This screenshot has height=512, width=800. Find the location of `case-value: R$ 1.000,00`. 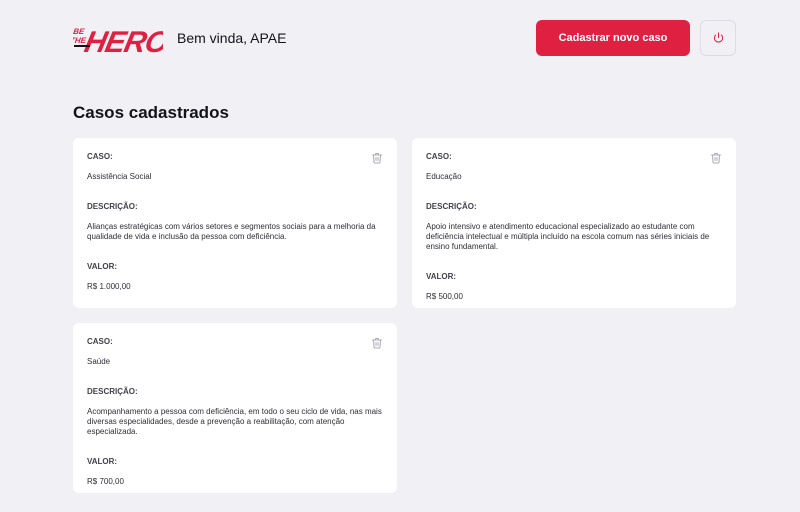

case-value: R$ 1.000,00 is located at coordinates (109, 286).